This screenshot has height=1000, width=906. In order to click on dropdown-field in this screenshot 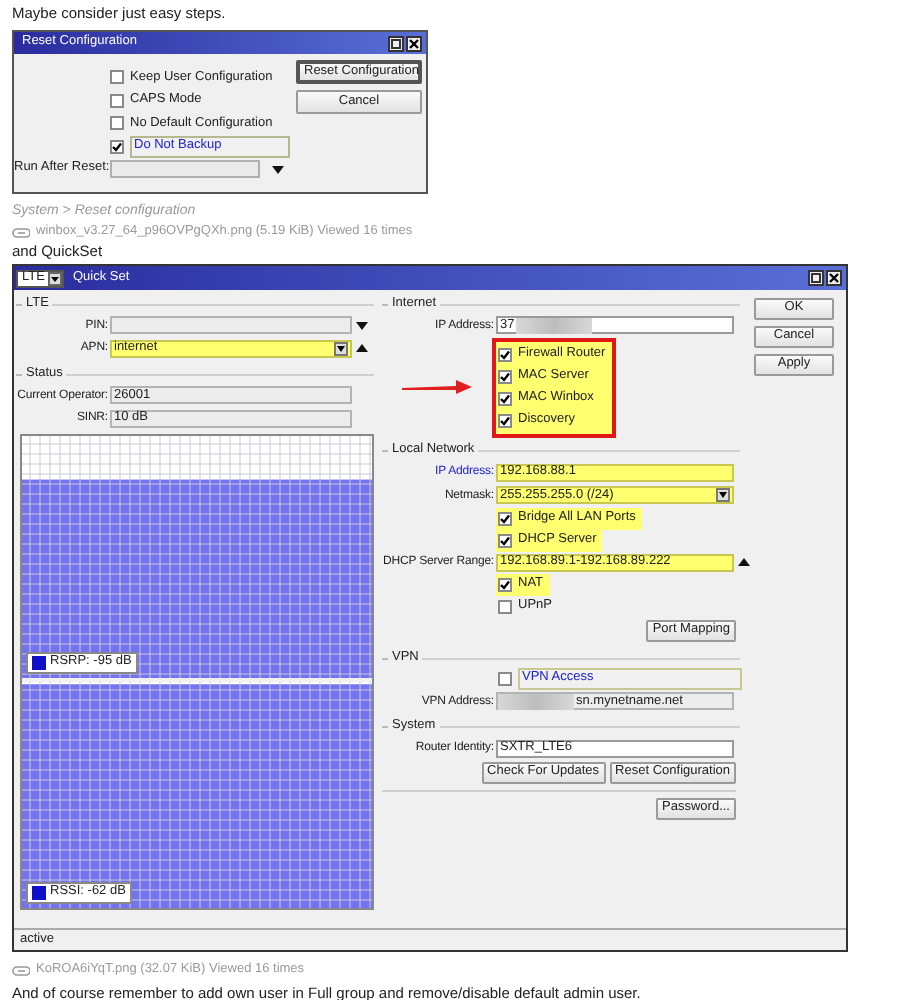, I will do `click(185, 169)`.